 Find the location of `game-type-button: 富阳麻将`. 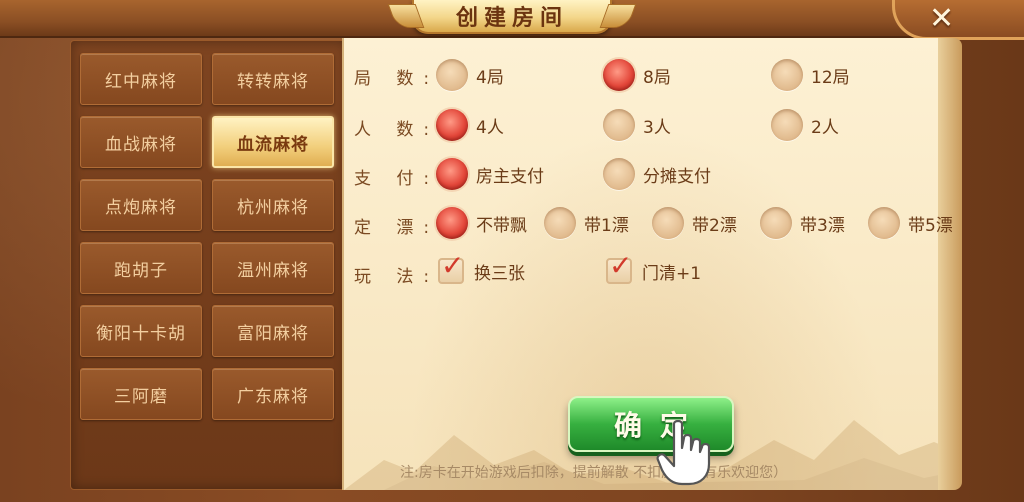

game-type-button: 富阳麻将 is located at coordinates (273, 331).